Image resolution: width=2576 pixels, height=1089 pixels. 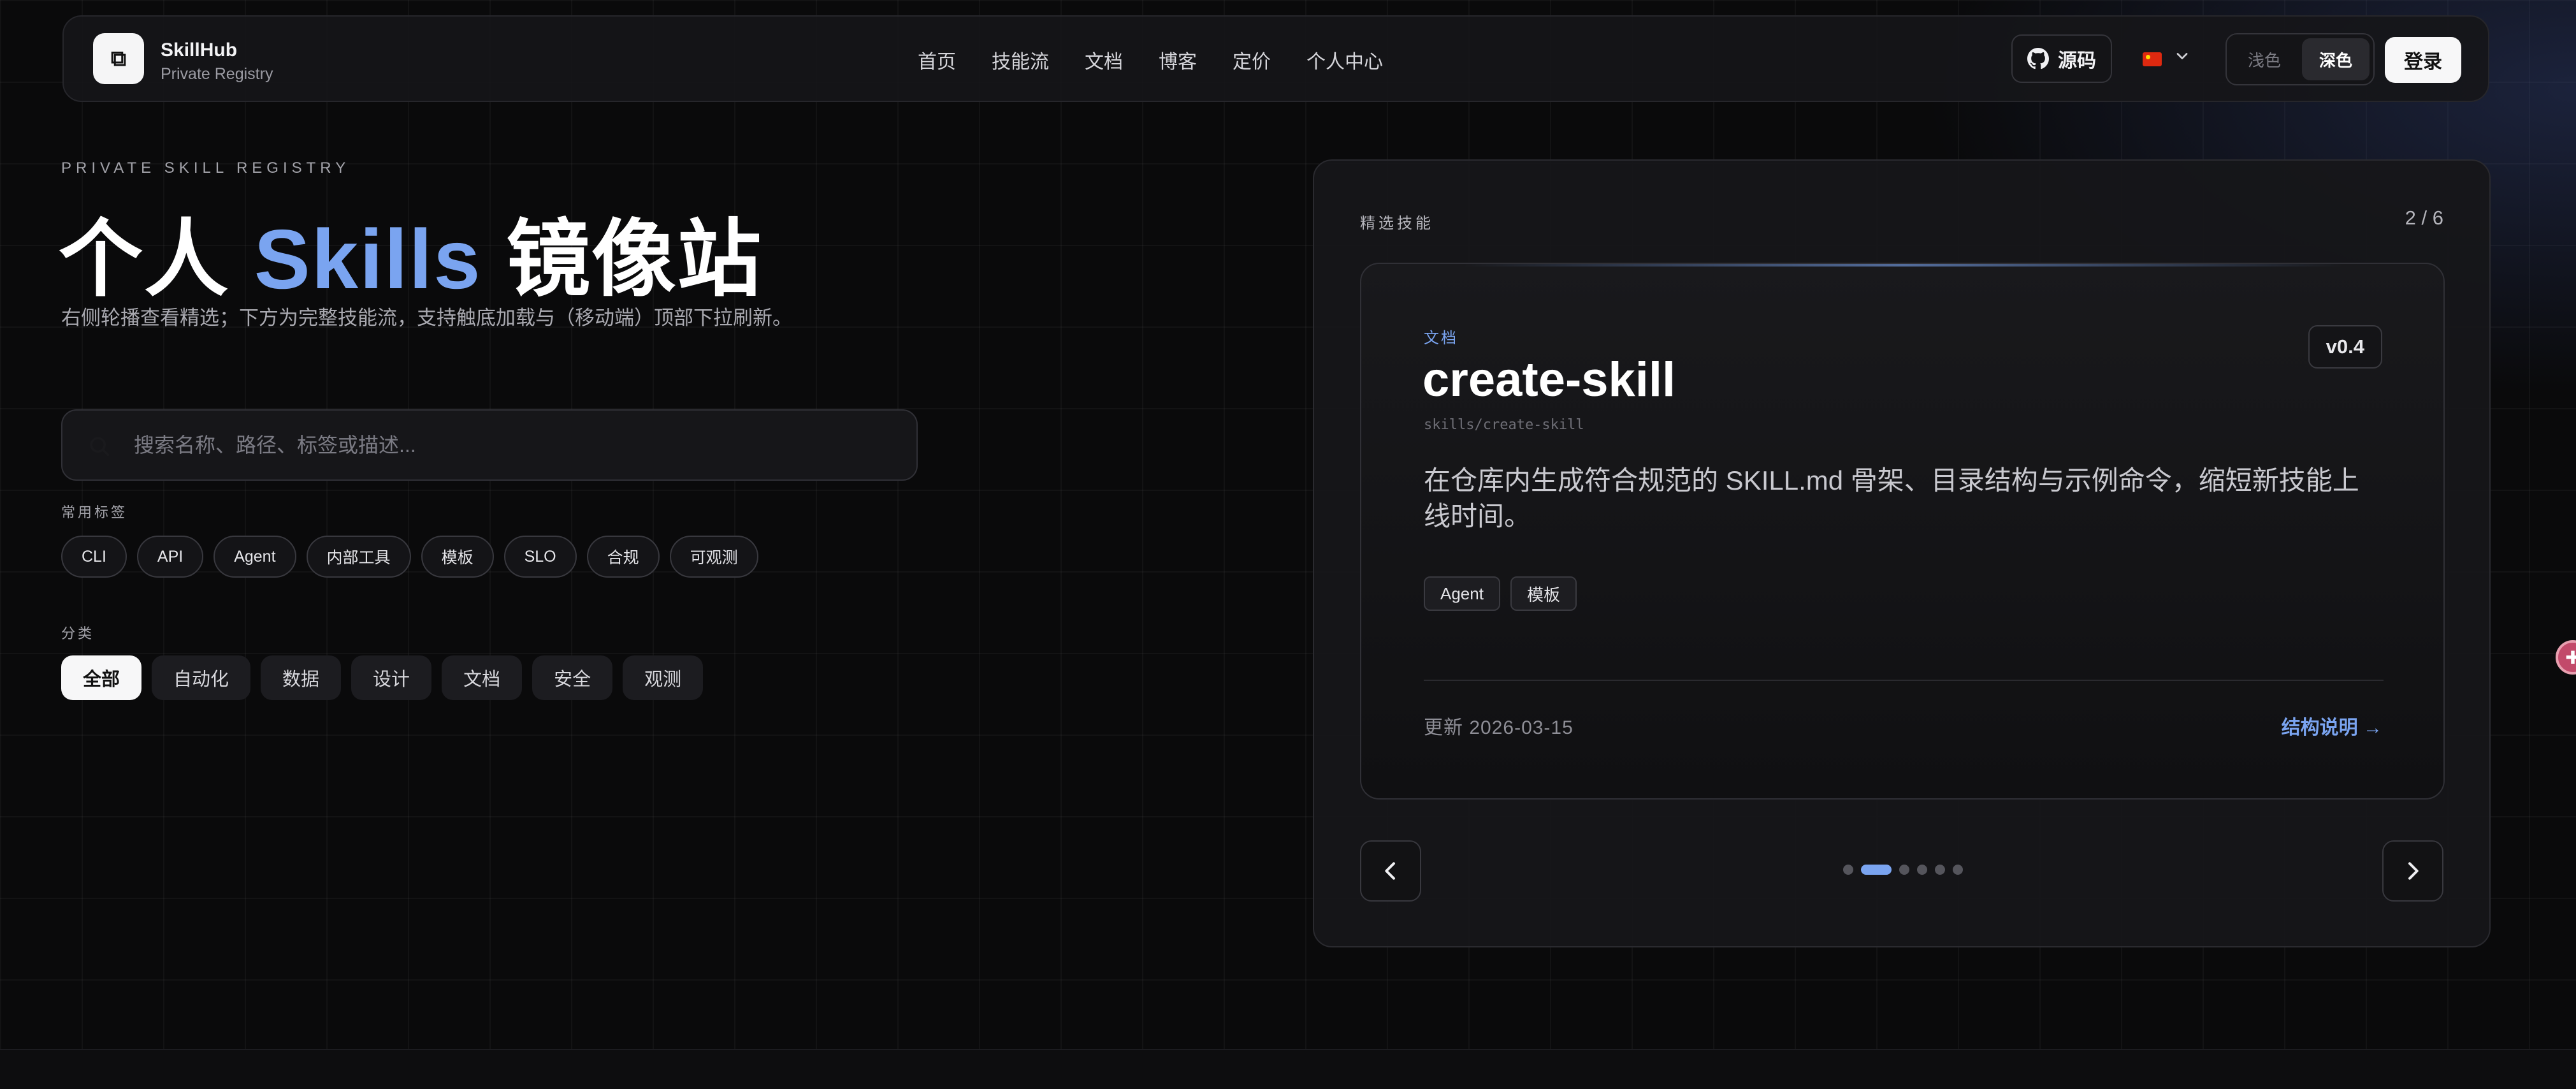 I want to click on tag-chip: 模板, so click(x=457, y=557).